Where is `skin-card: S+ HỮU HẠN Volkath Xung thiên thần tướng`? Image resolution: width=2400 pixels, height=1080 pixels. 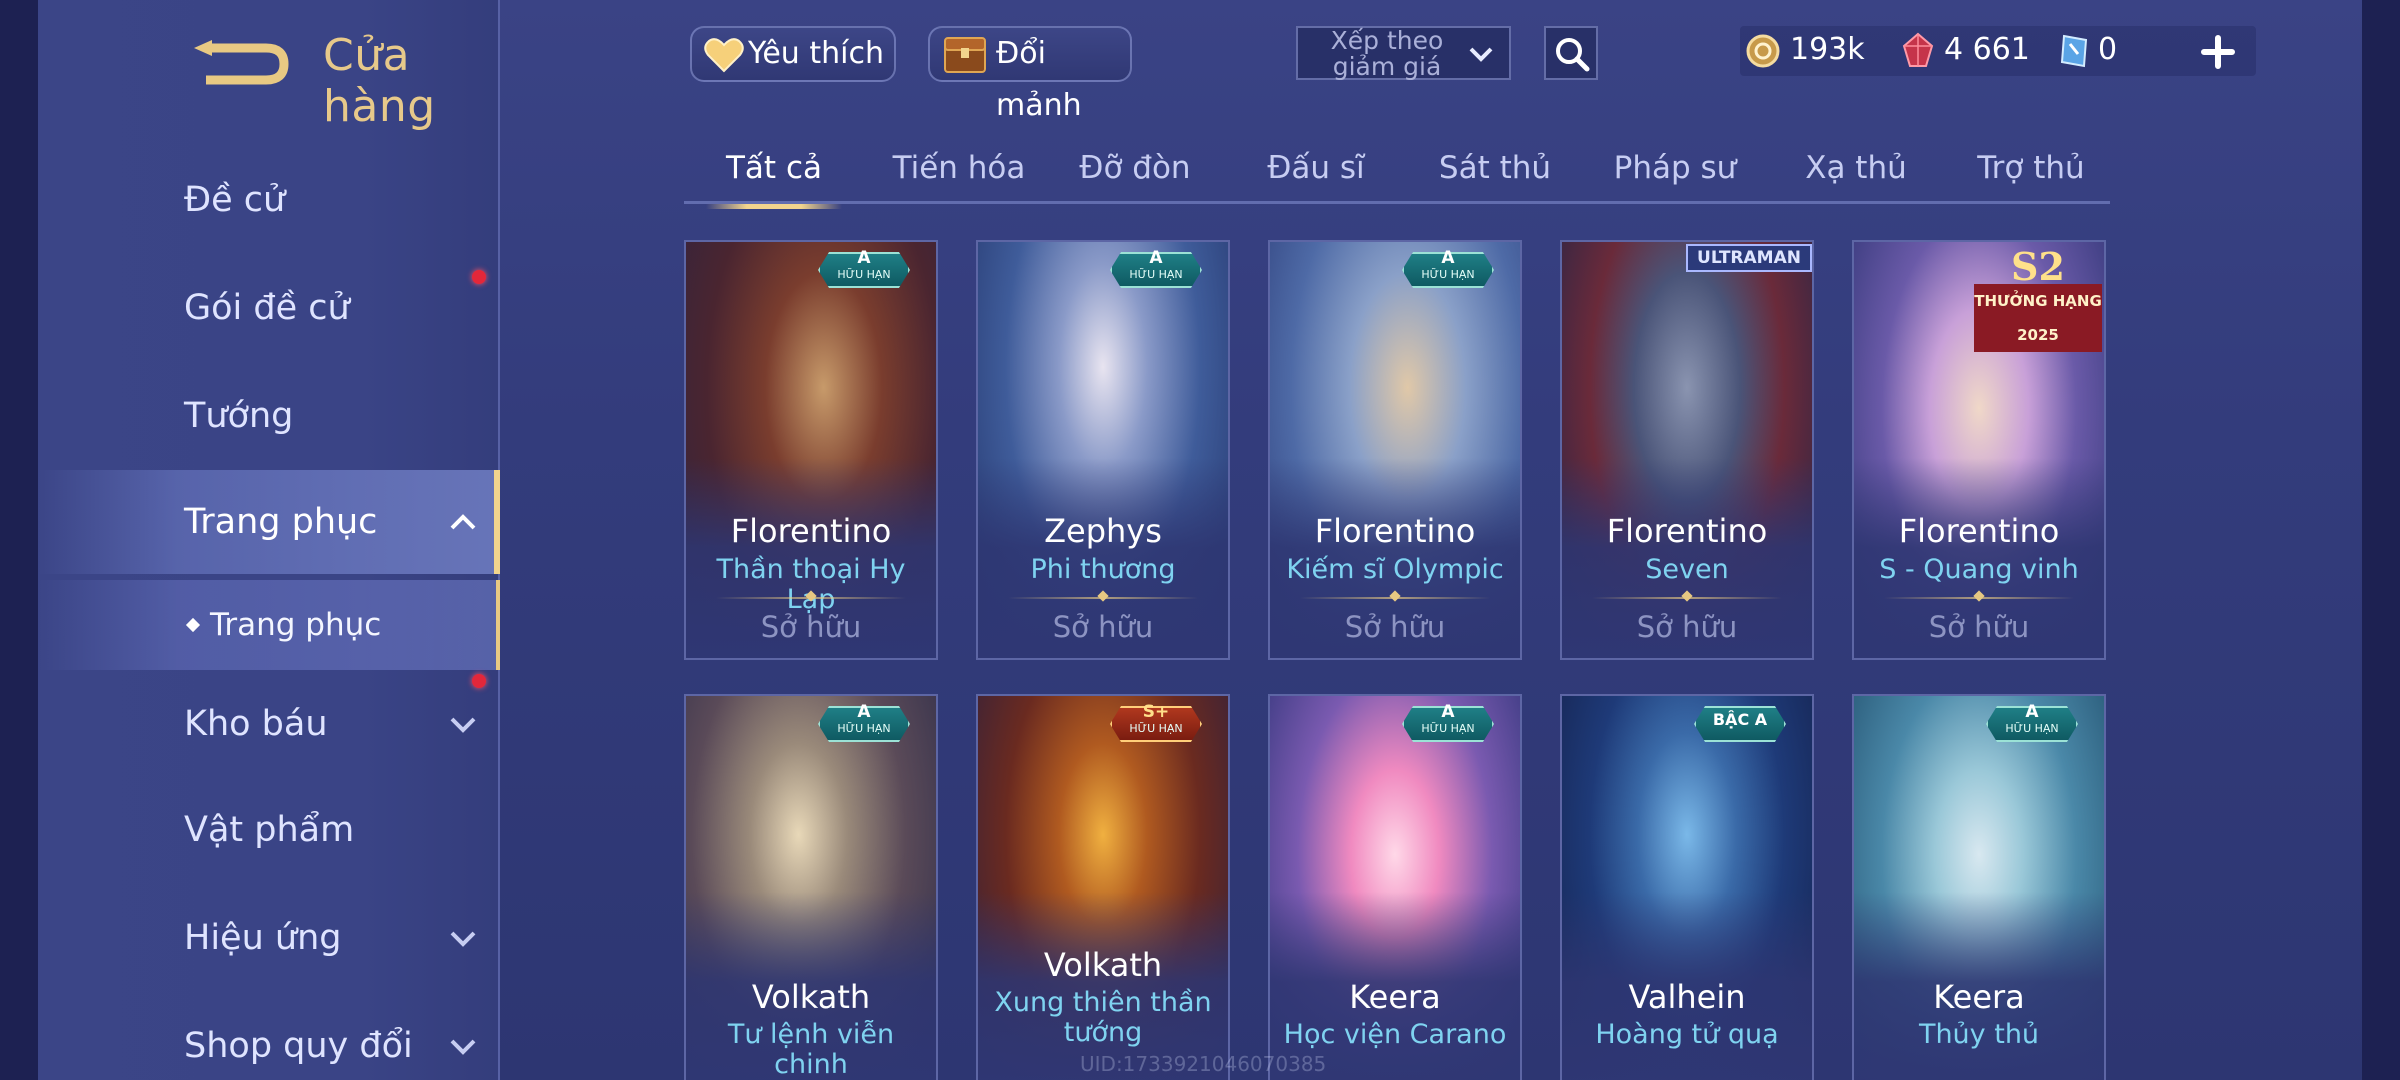 skin-card: S+ HỮU HẠN Volkath Xung thiên thần tướng is located at coordinates (1103, 887).